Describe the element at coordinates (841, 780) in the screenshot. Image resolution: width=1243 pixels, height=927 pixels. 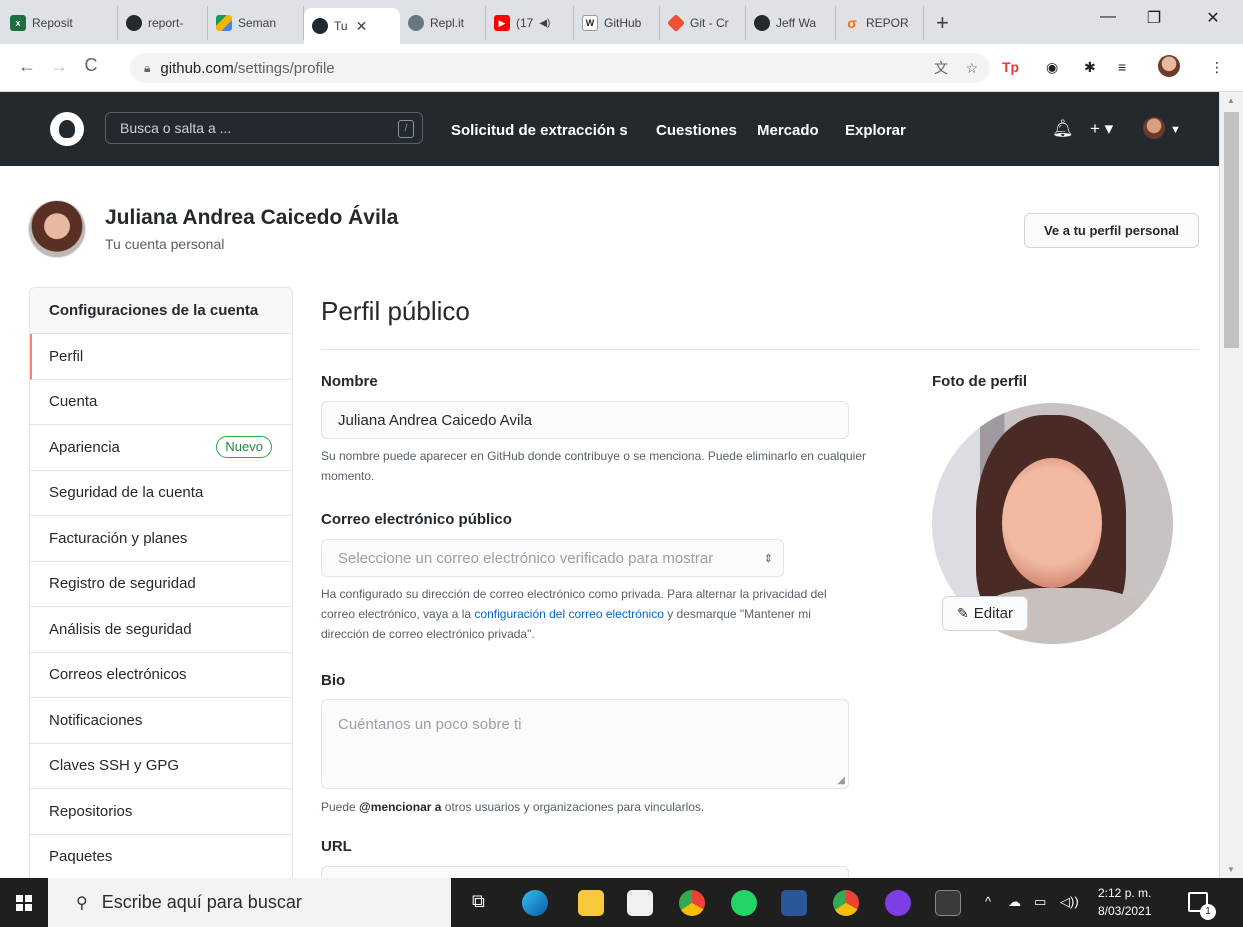
I see `resize-grip-icon: ◢` at that location.